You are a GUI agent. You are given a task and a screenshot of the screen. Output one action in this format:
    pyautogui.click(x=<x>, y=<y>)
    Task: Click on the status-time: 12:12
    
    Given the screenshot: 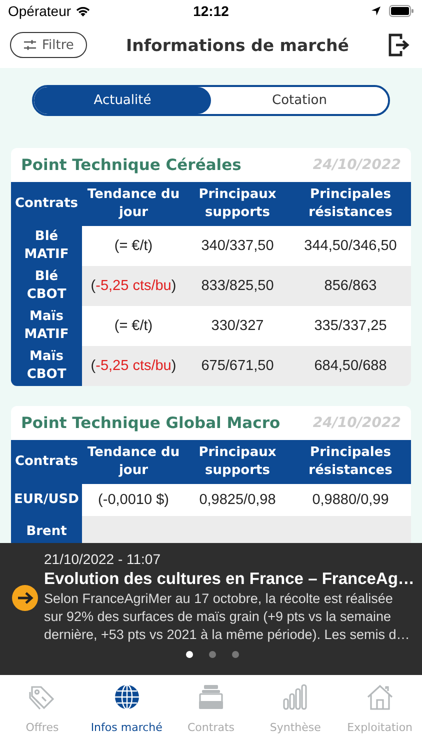 What is the action you would take?
    pyautogui.click(x=211, y=11)
    